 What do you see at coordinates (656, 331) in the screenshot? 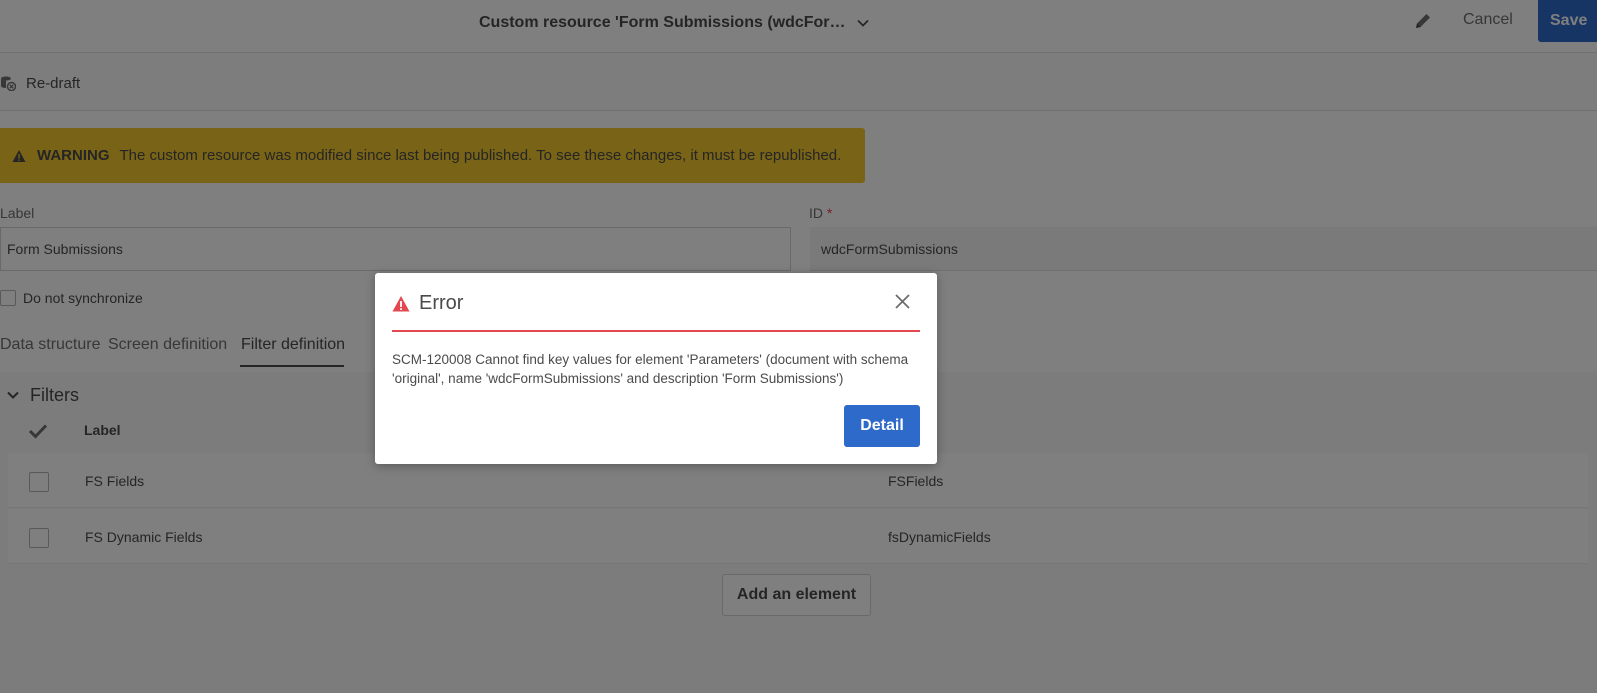
I see `dialog-divider` at bounding box center [656, 331].